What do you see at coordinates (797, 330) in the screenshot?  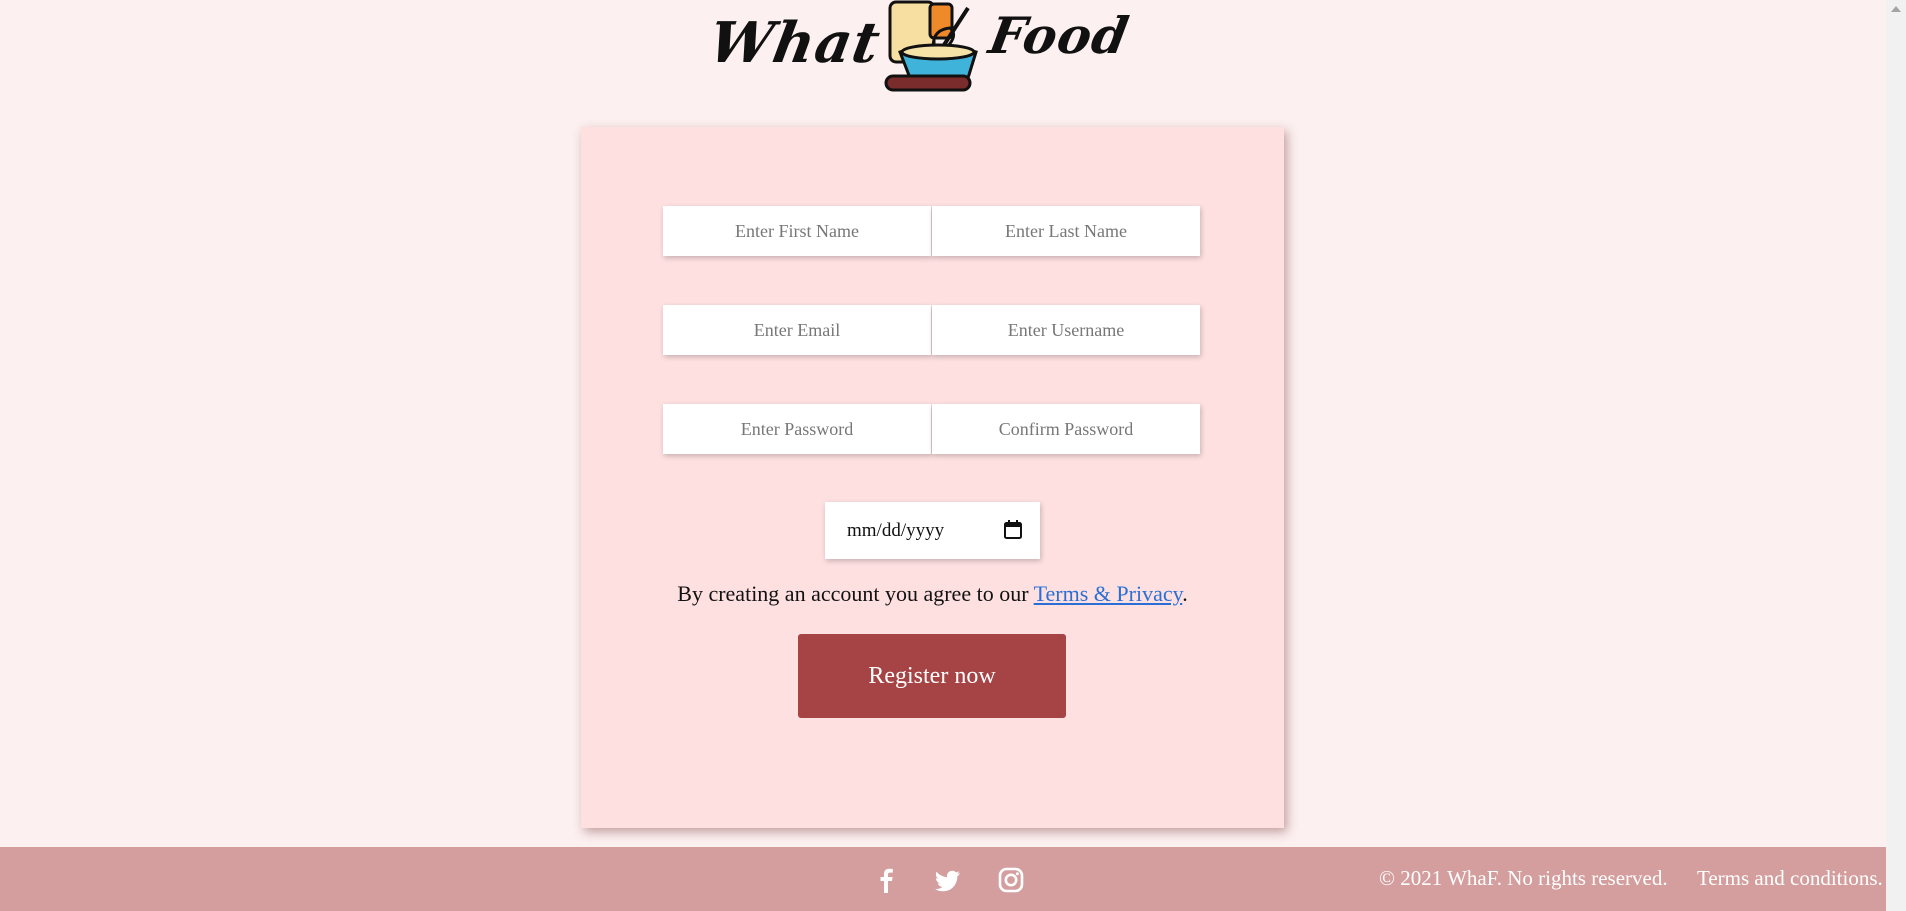 I see `email-field` at bounding box center [797, 330].